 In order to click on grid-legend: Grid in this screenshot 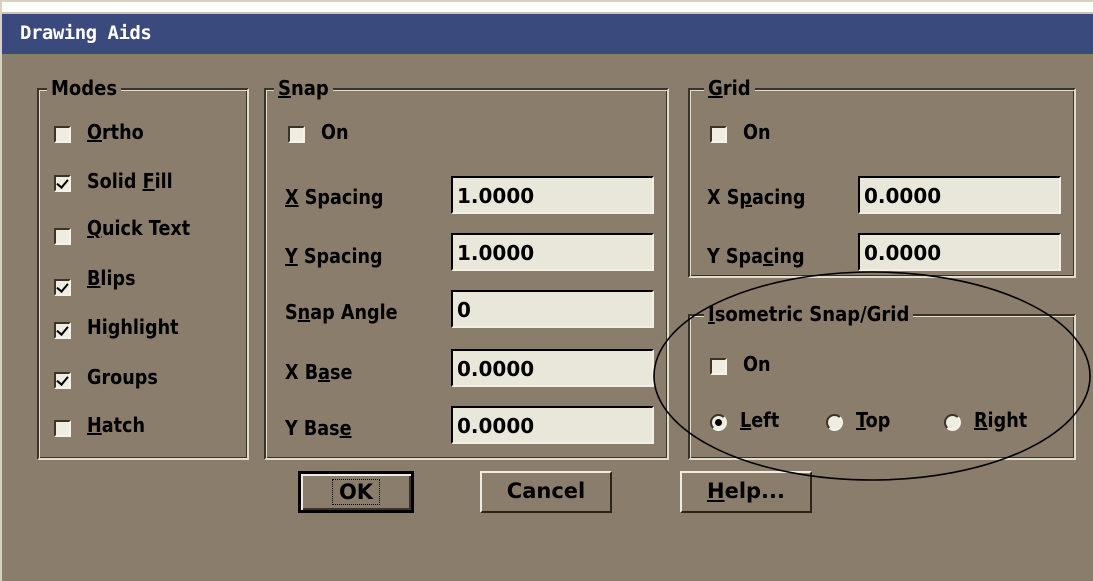, I will do `click(729, 88)`.